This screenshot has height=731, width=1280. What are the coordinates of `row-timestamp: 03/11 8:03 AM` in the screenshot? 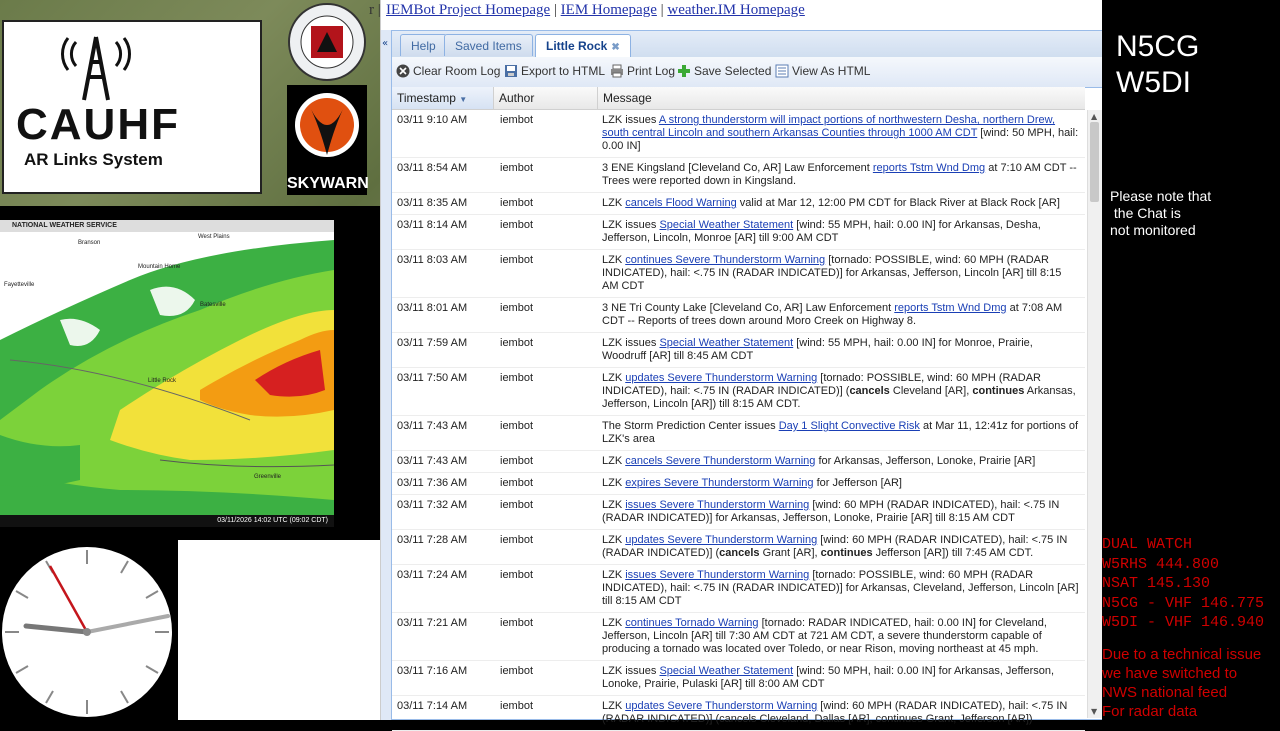 It's located at (432, 260).